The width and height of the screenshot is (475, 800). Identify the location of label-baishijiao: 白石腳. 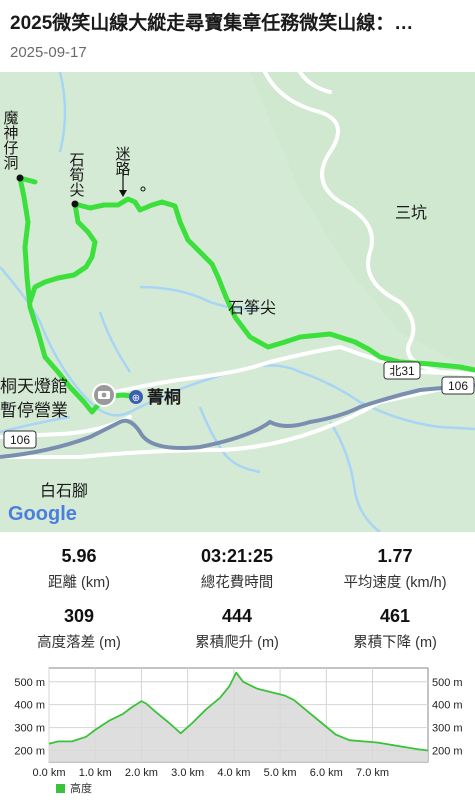
(64, 491).